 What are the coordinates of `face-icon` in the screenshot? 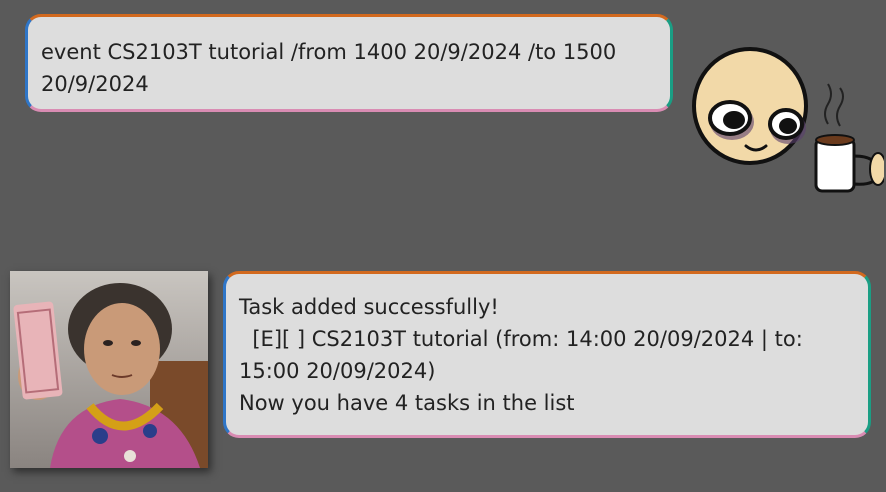 It's located at (750, 106).